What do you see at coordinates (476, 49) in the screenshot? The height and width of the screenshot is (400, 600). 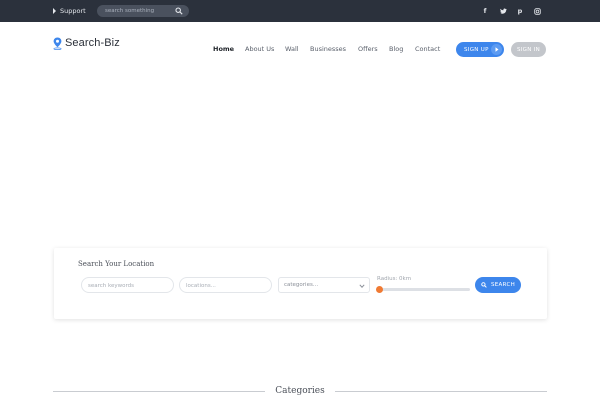 I see `sign-up-label: SIGN UP` at bounding box center [476, 49].